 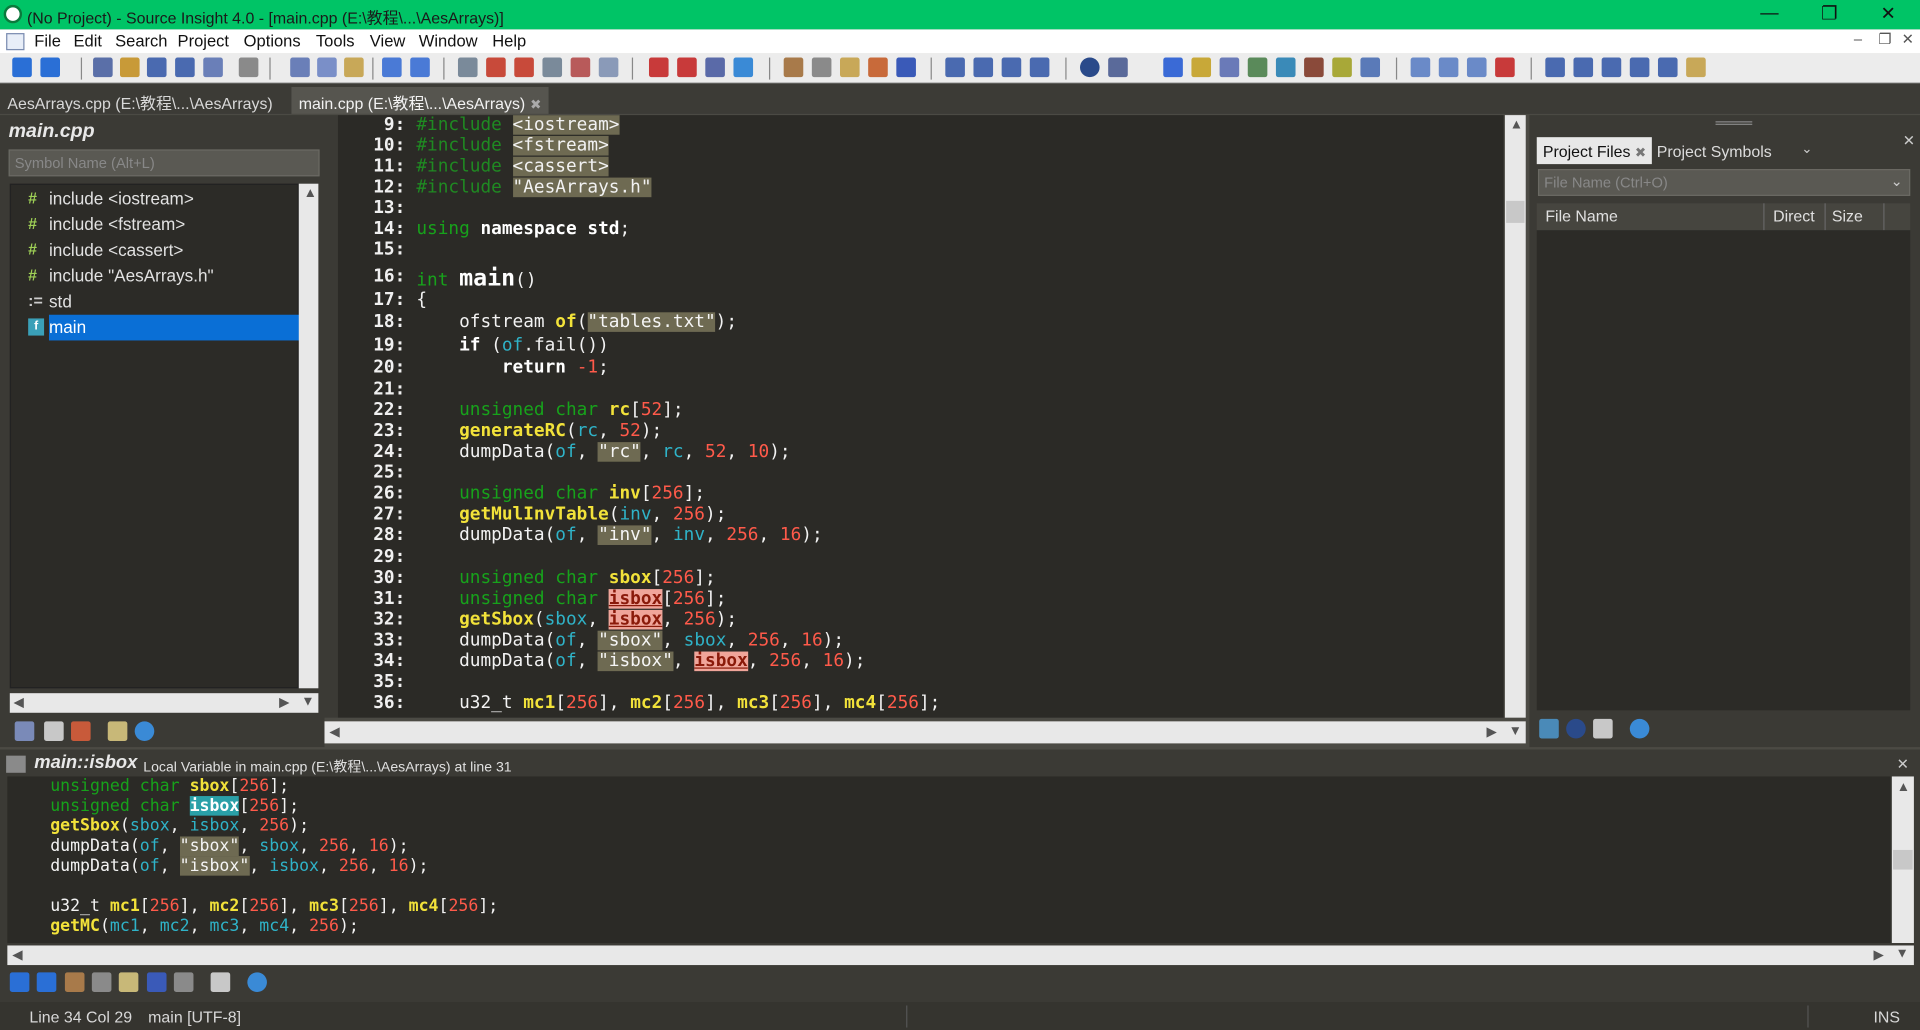 What do you see at coordinates (22, 67) in the screenshot?
I see `back-icon` at bounding box center [22, 67].